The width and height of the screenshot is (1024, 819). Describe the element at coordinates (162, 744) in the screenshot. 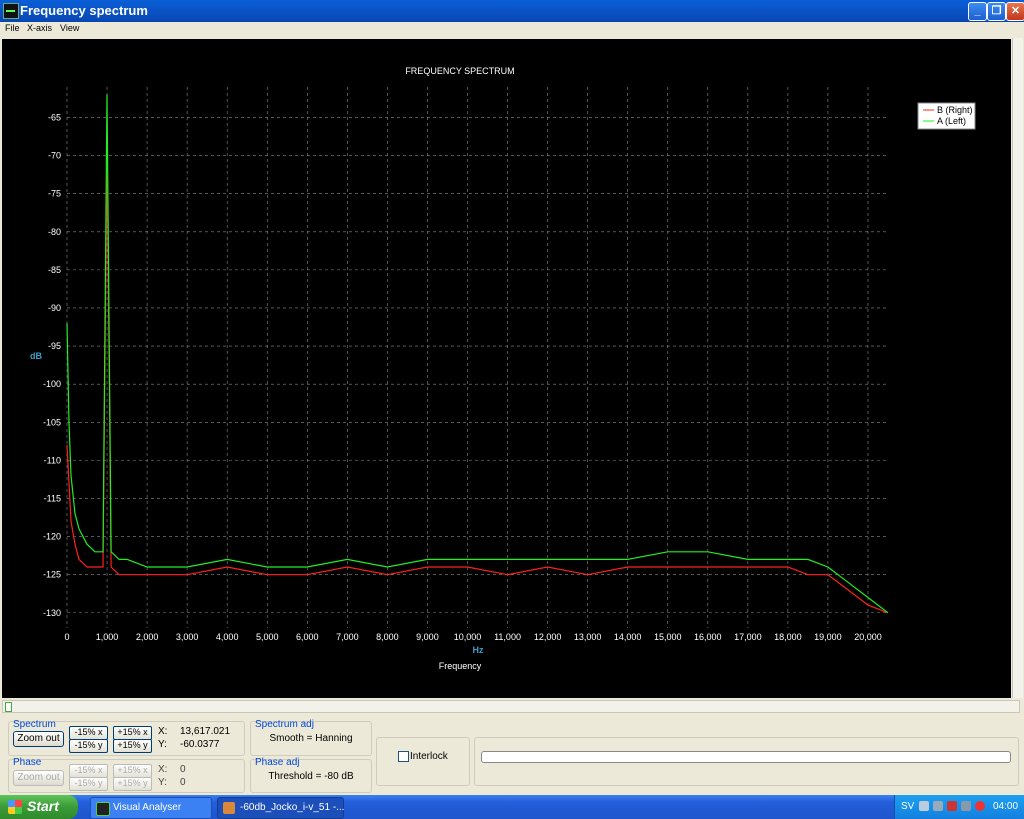

I see `spectrum-y-label: Y:` at that location.